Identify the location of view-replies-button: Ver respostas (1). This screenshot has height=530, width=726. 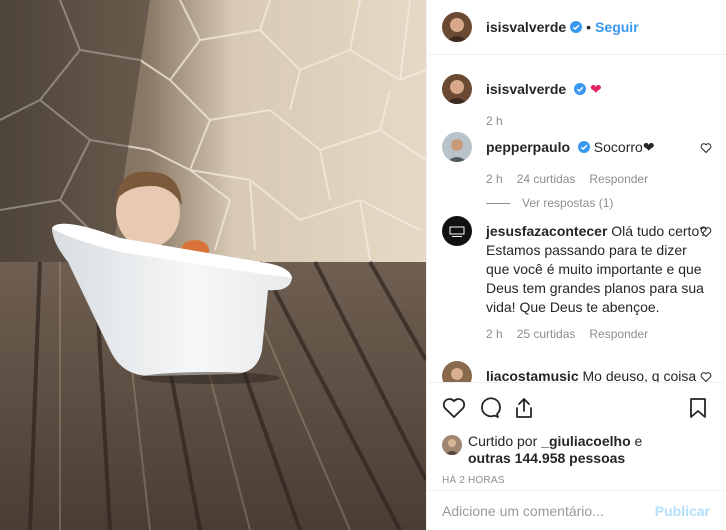
(599, 203).